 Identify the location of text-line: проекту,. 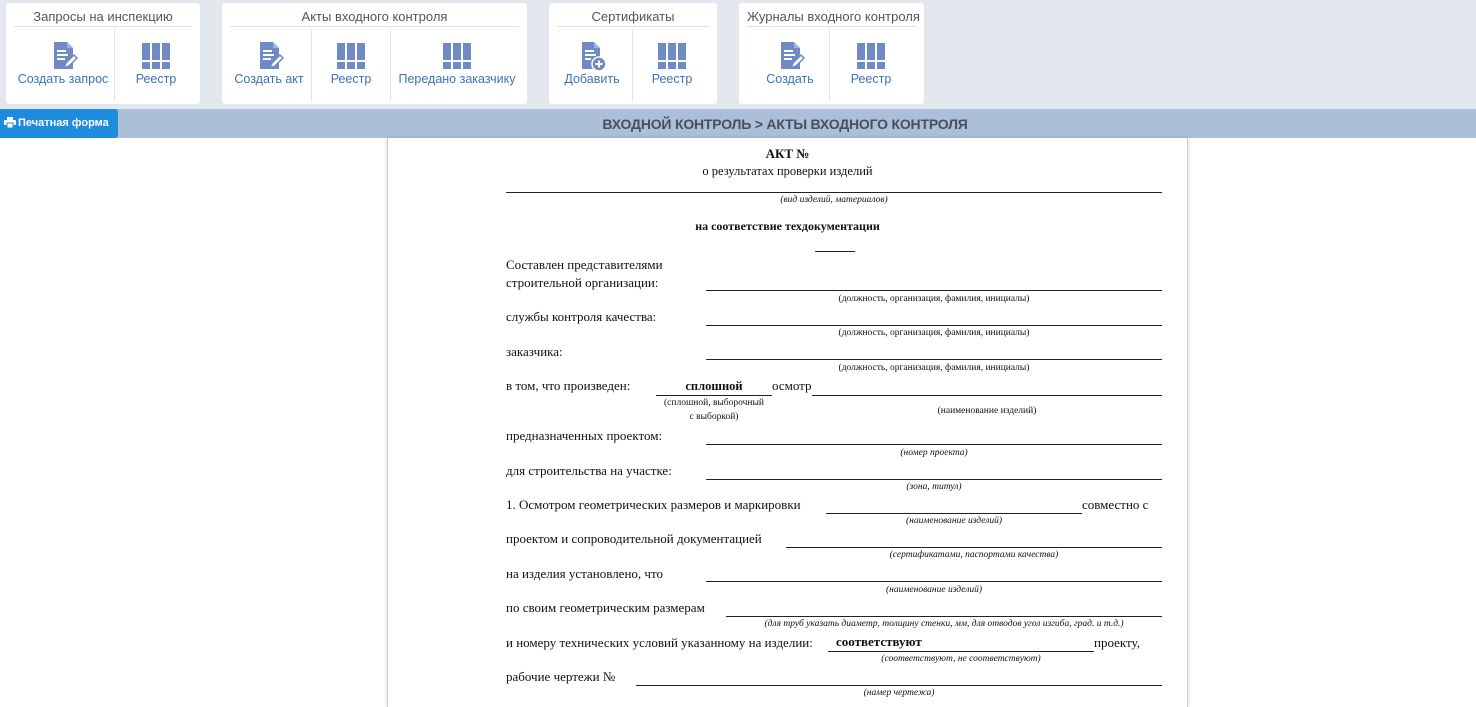
(1117, 642).